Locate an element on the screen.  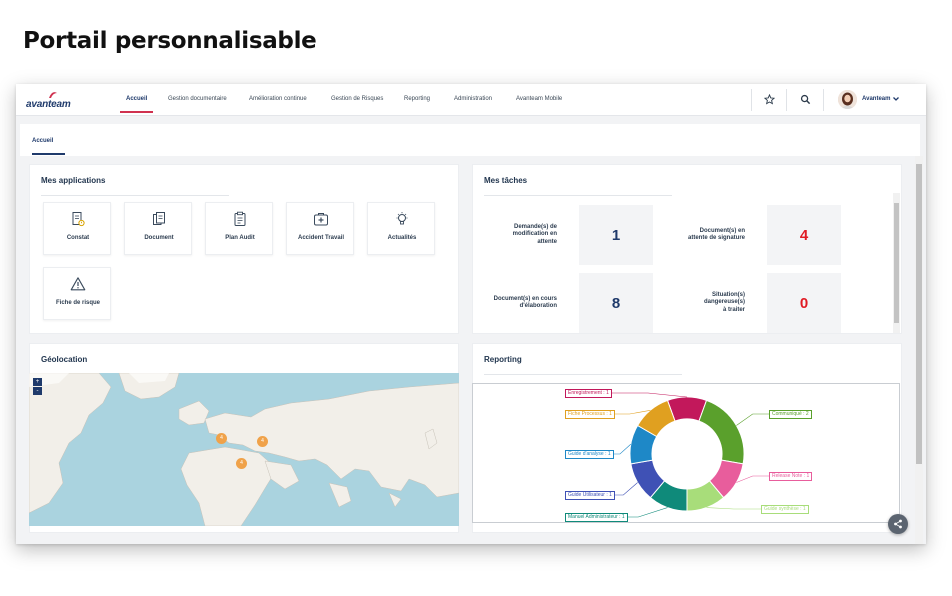
task-label: Demande(s) de modification en attente is located at coordinates (531, 235).